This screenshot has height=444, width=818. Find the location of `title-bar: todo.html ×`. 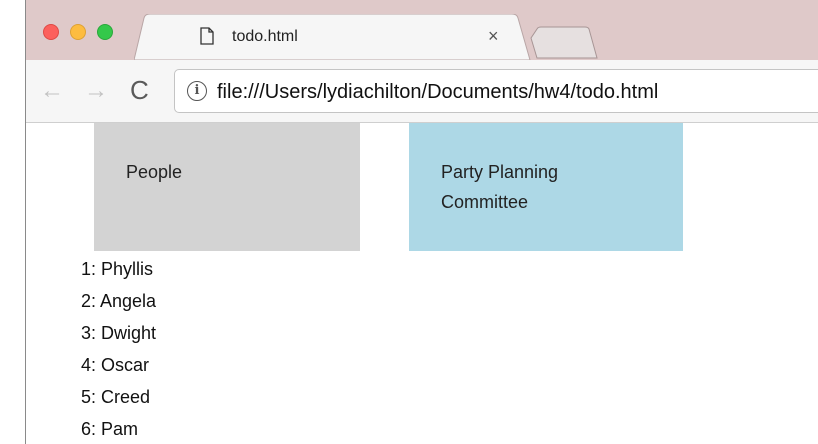

title-bar: todo.html × is located at coordinates (422, 30).